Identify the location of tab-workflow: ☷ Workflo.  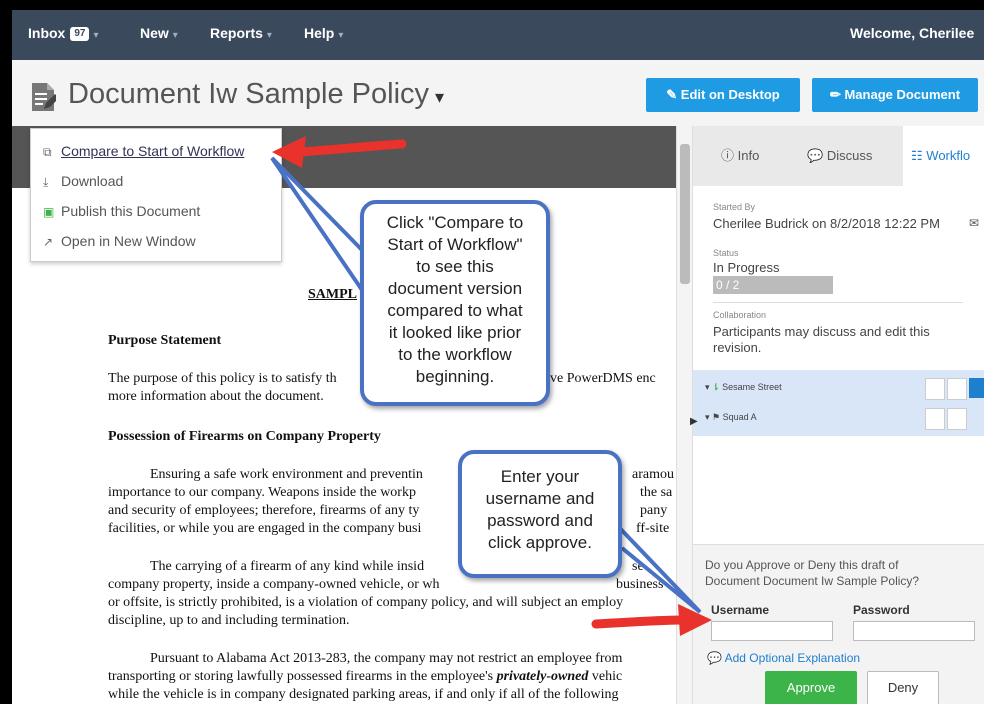
(943, 156).